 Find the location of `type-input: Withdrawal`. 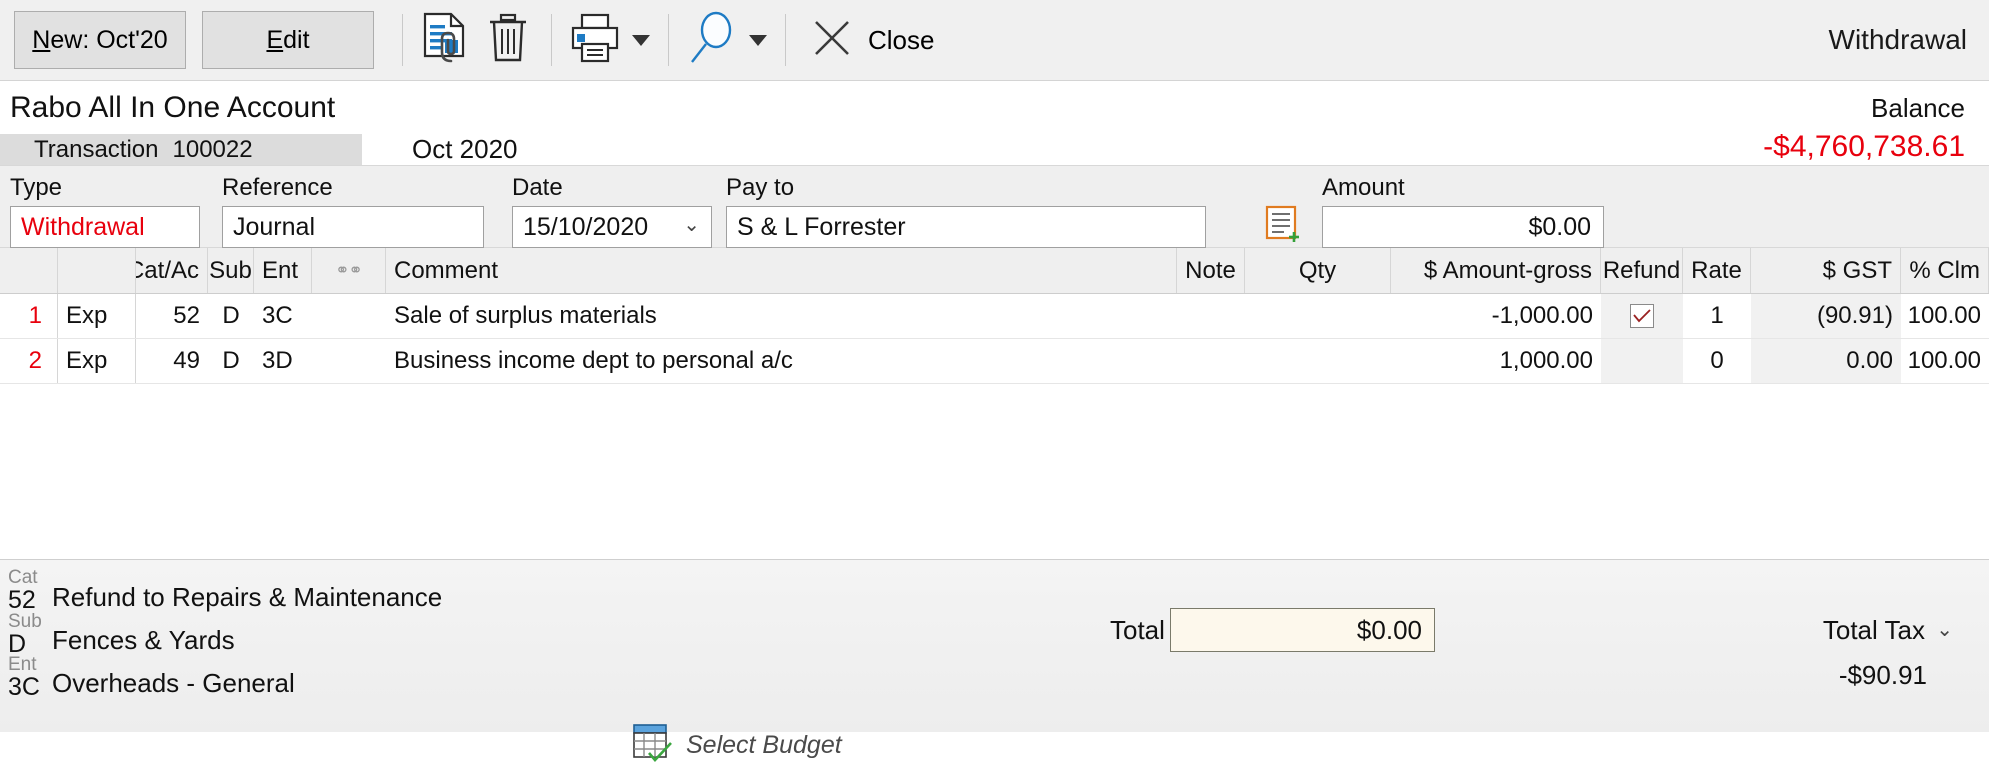

type-input: Withdrawal is located at coordinates (105, 227).